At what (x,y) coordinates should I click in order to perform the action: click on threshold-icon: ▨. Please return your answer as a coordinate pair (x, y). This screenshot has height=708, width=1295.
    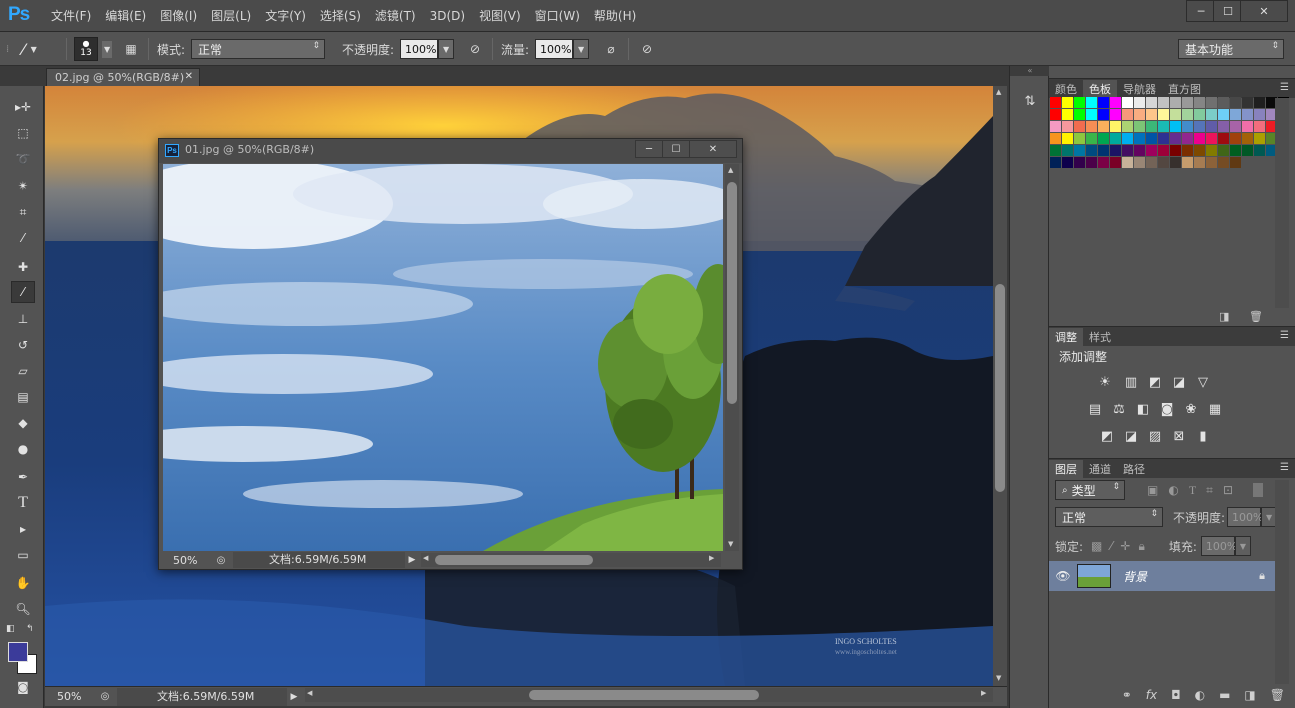
    Looking at the image, I should click on (1155, 436).